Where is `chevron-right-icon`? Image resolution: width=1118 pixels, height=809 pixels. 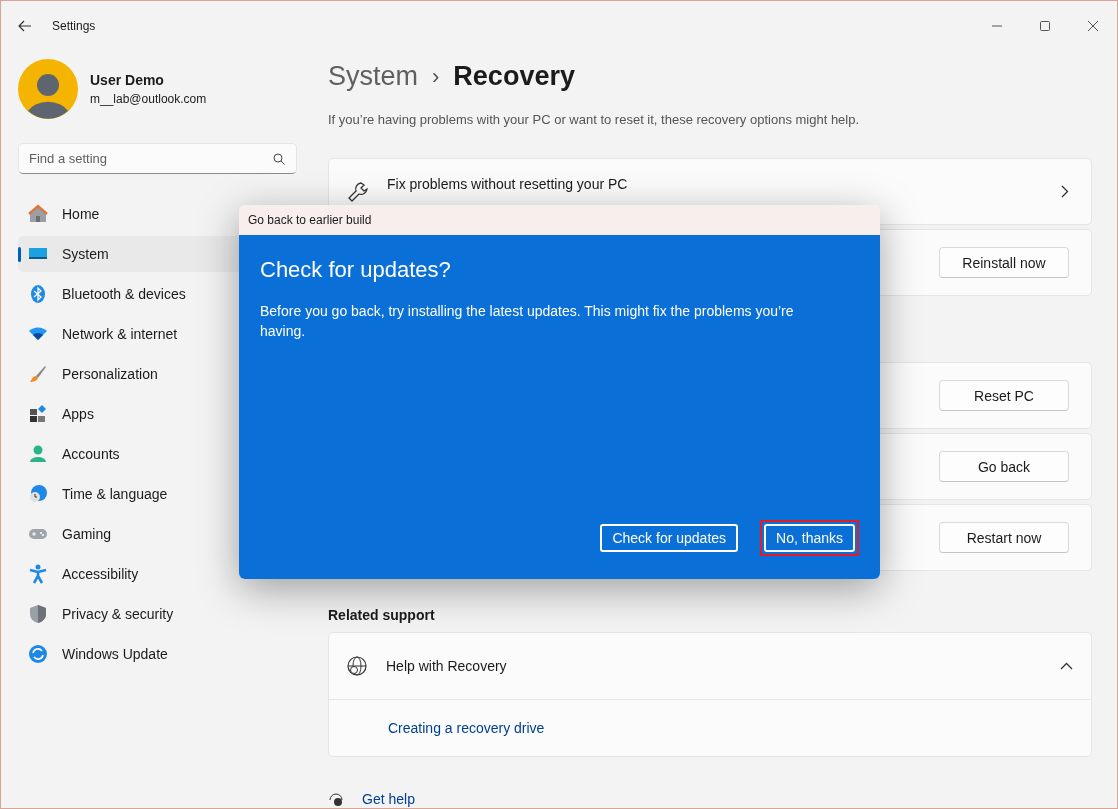 chevron-right-icon is located at coordinates (1065, 191).